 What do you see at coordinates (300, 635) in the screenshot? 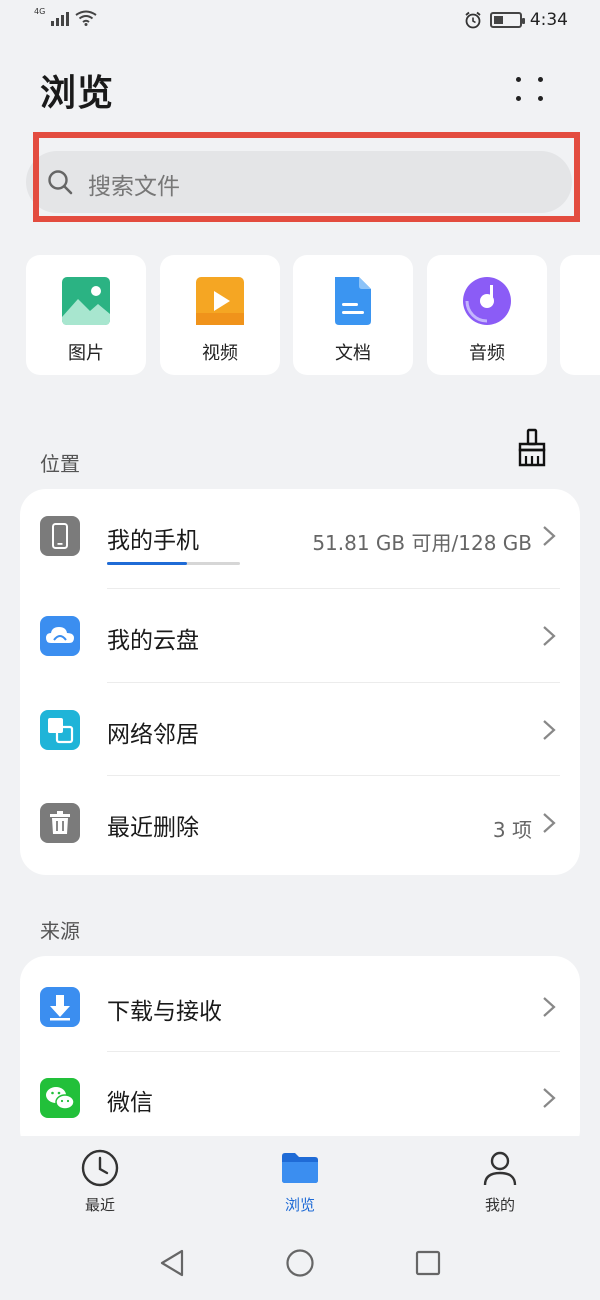
I see `location-row-my-cloud: 我的云盘` at bounding box center [300, 635].